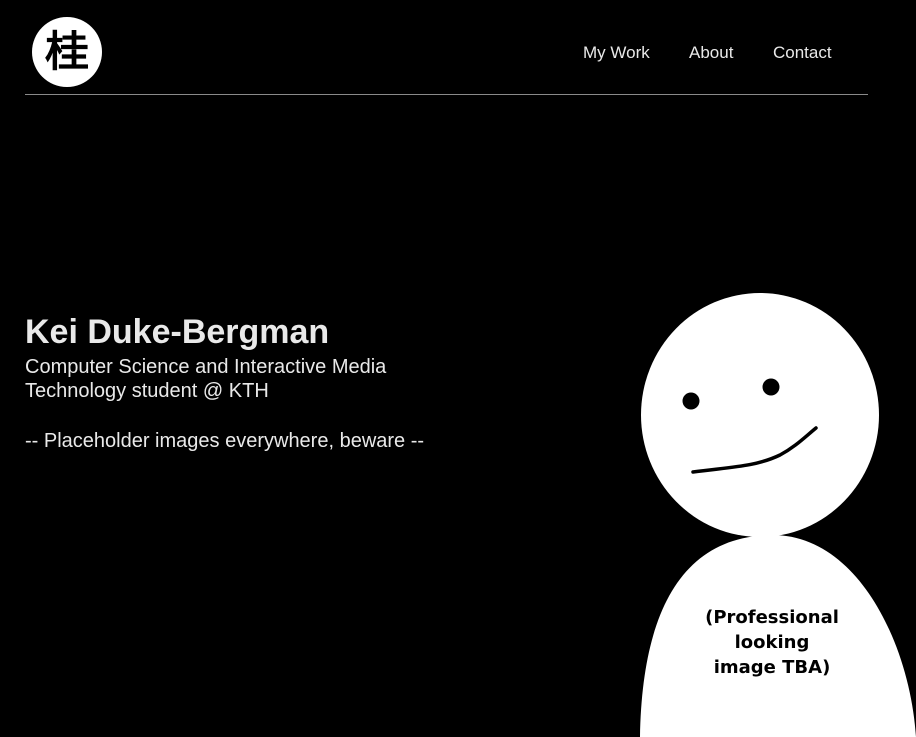 Image resolution: width=916 pixels, height=737 pixels. Describe the element at coordinates (177, 332) in the screenshot. I see `page-title: Kei Duke-Bergman` at that location.